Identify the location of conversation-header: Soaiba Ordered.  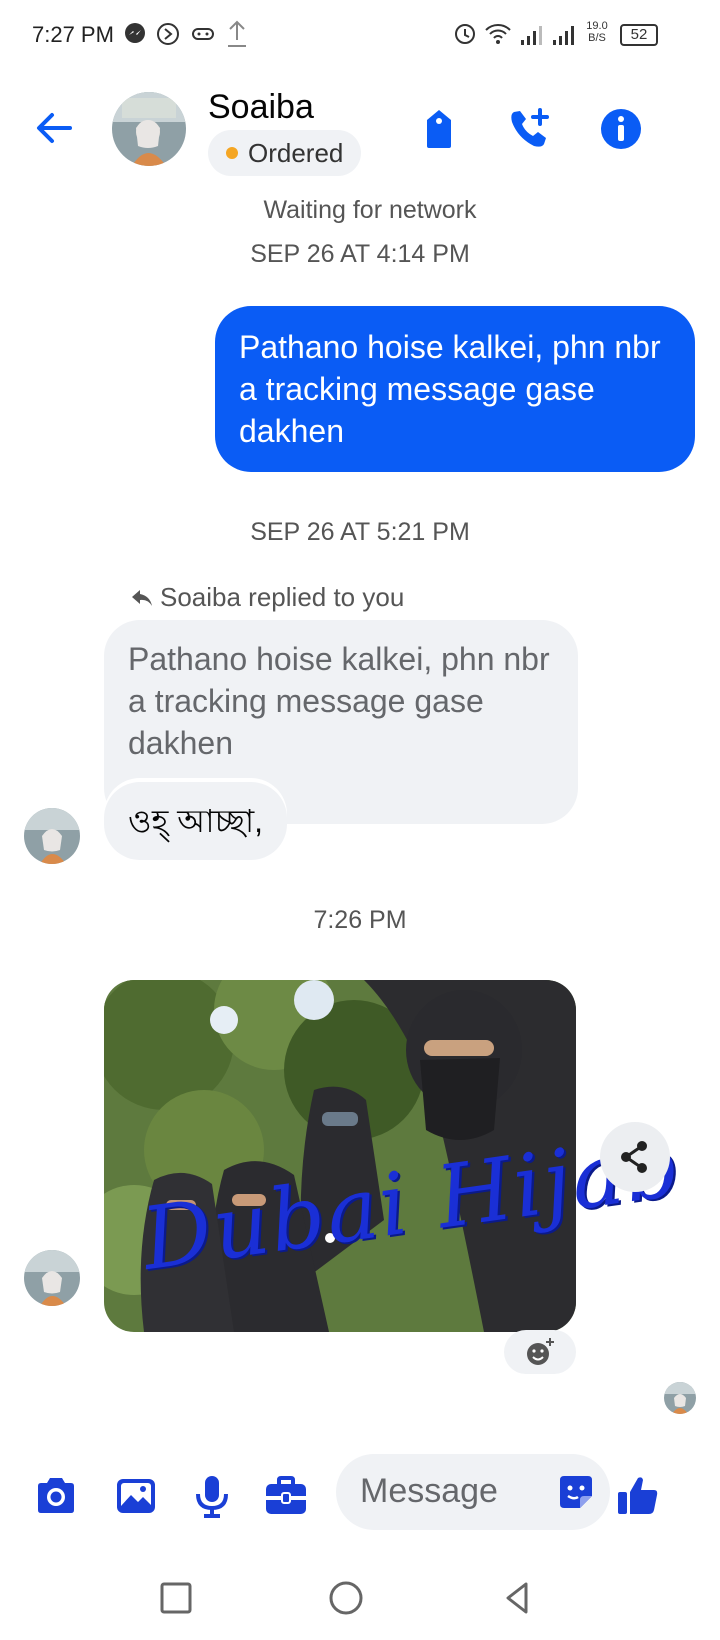
(360, 130).